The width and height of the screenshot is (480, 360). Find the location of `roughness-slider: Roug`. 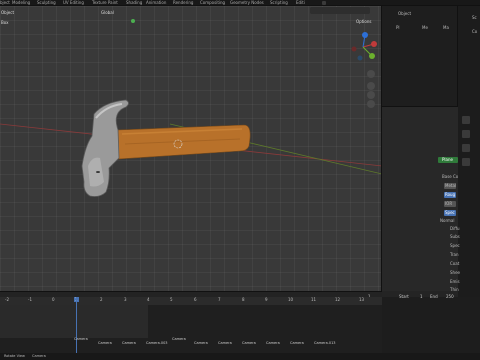

roughness-slider: Roug is located at coordinates (450, 195).